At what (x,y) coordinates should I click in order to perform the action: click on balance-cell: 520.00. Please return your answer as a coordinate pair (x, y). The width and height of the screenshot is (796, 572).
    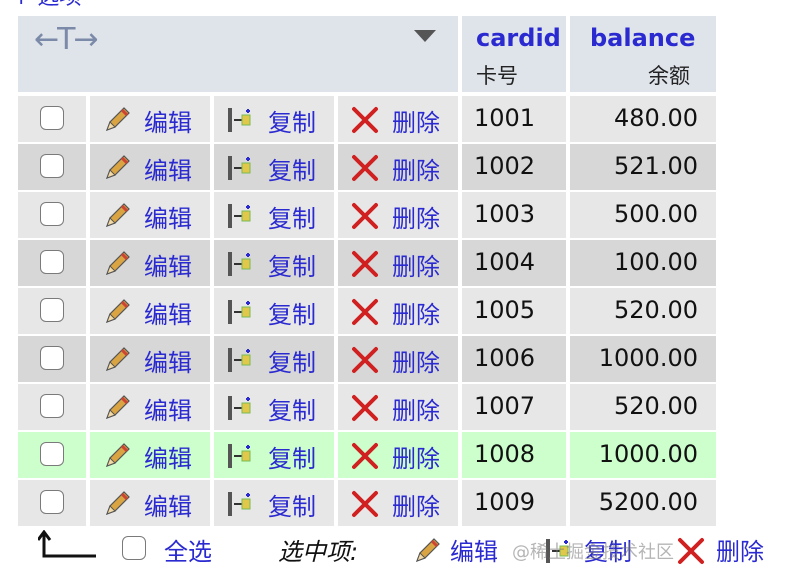
    Looking at the image, I should click on (643, 311).